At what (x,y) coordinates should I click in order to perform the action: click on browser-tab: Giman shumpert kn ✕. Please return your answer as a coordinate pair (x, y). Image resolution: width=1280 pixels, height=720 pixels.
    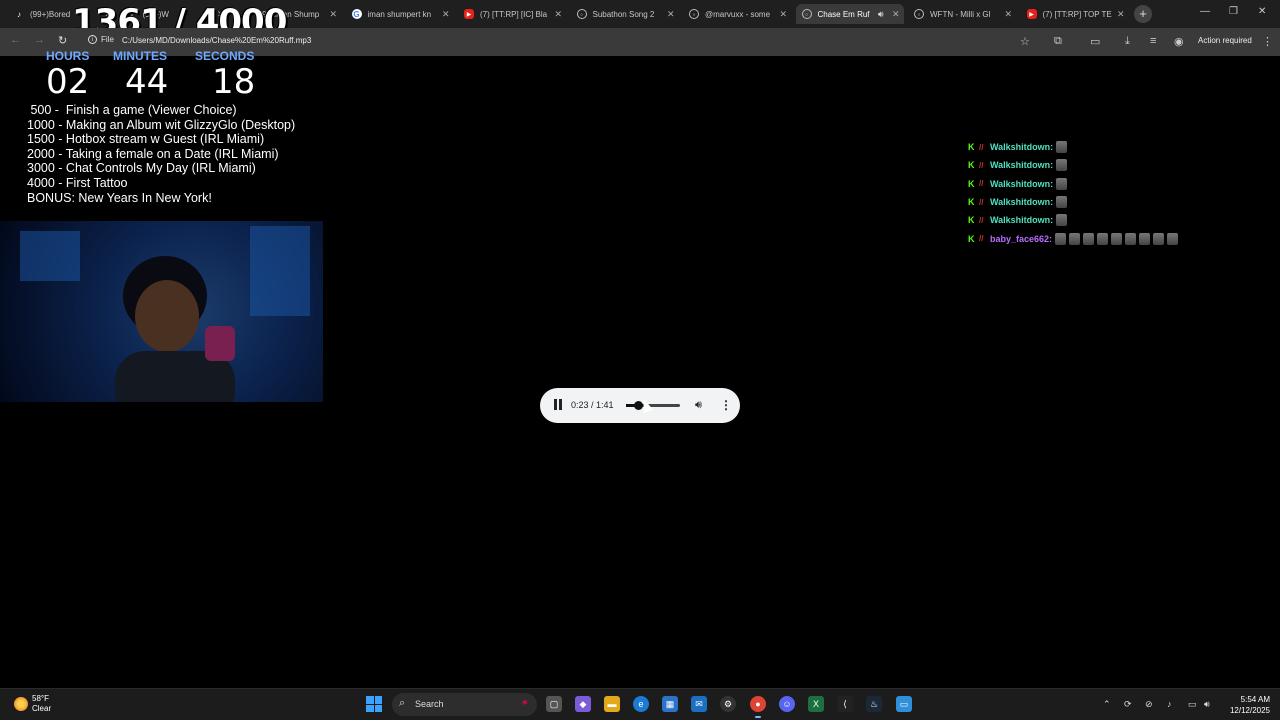
    Looking at the image, I should click on (400, 14).